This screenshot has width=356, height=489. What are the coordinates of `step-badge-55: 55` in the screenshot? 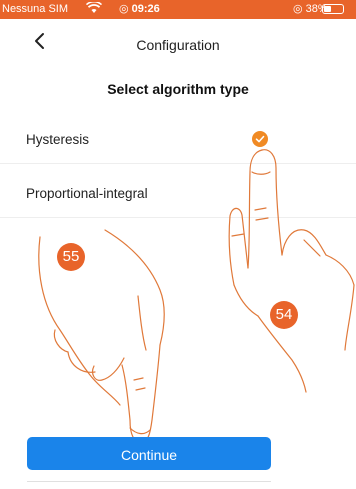 It's located at (71, 257).